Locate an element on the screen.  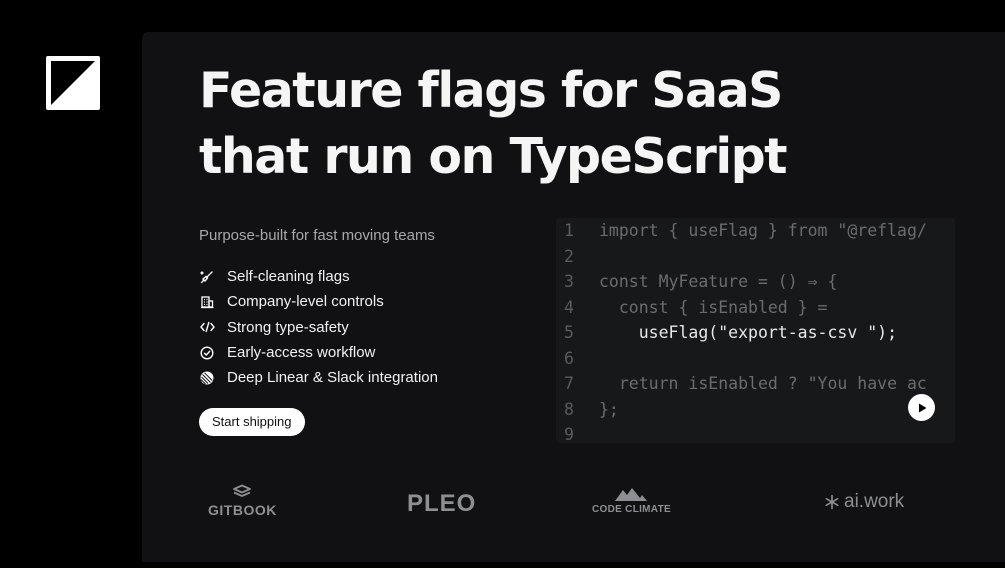
code-icon is located at coordinates (207, 327).